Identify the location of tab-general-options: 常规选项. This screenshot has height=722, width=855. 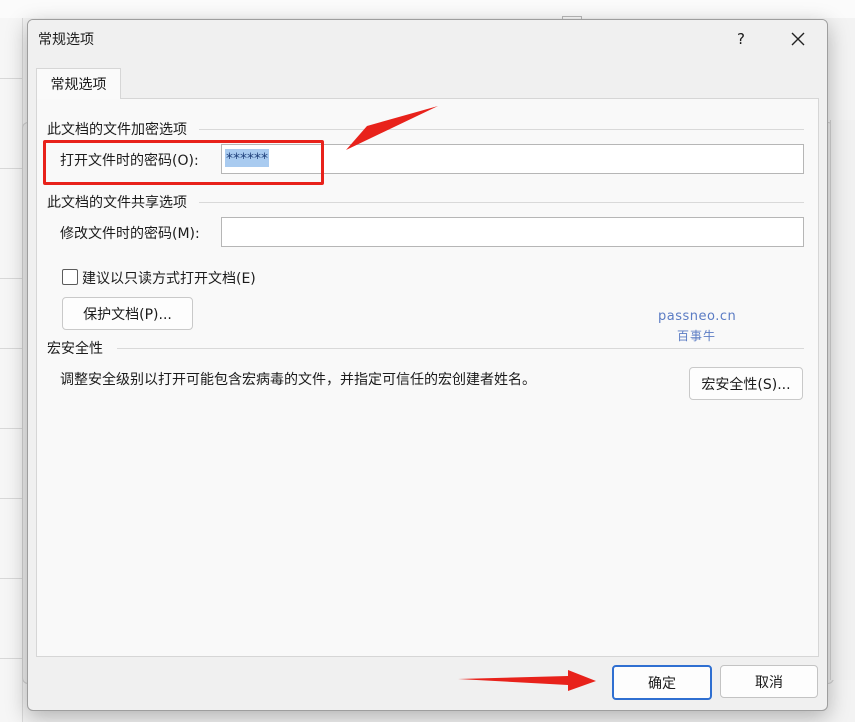
(78, 83).